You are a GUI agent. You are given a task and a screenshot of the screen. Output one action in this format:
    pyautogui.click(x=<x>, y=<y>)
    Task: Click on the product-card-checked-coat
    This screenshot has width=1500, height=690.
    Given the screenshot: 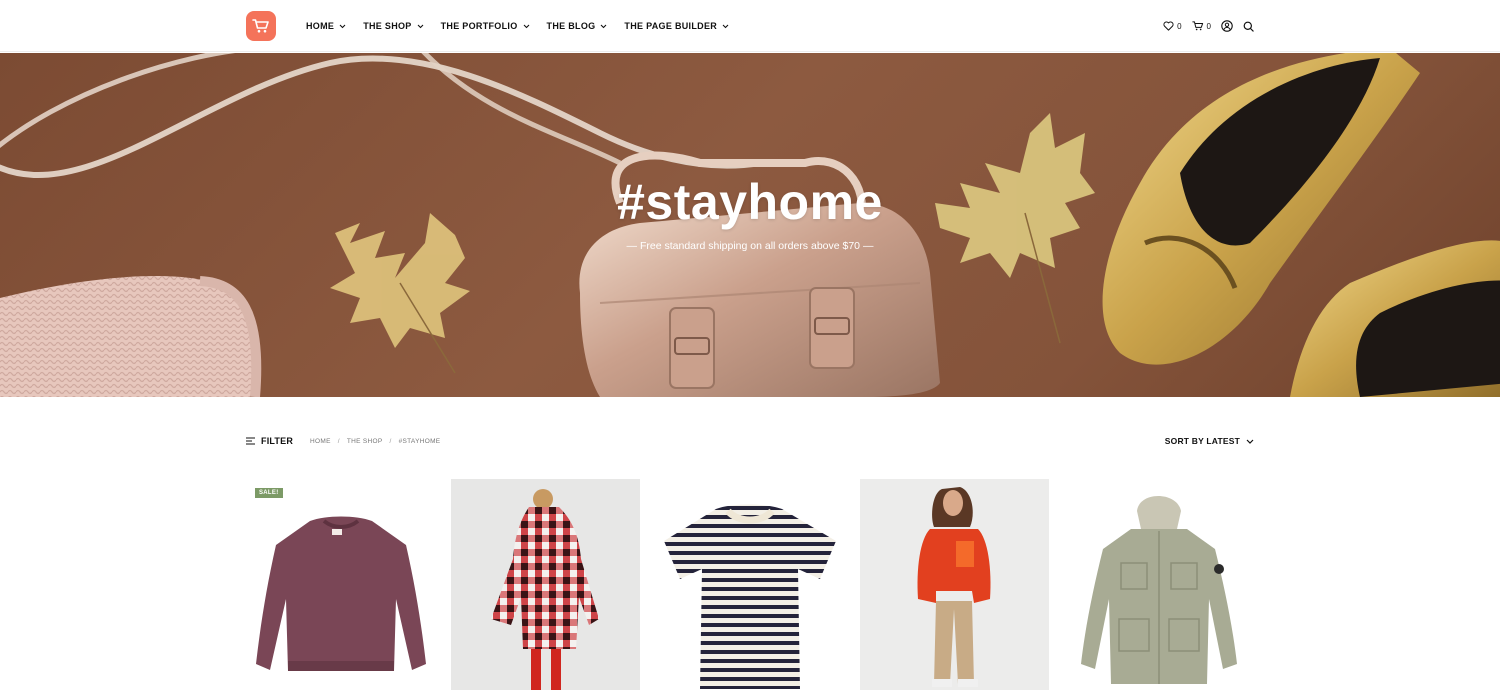 What is the action you would take?
    pyautogui.click(x=545, y=584)
    